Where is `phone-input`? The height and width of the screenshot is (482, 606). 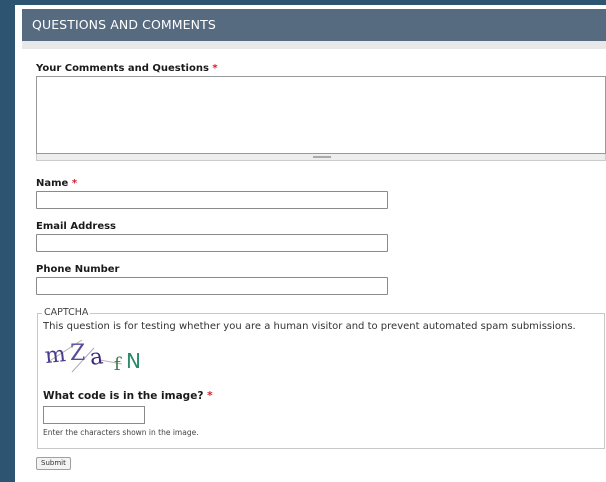
phone-input is located at coordinates (212, 286).